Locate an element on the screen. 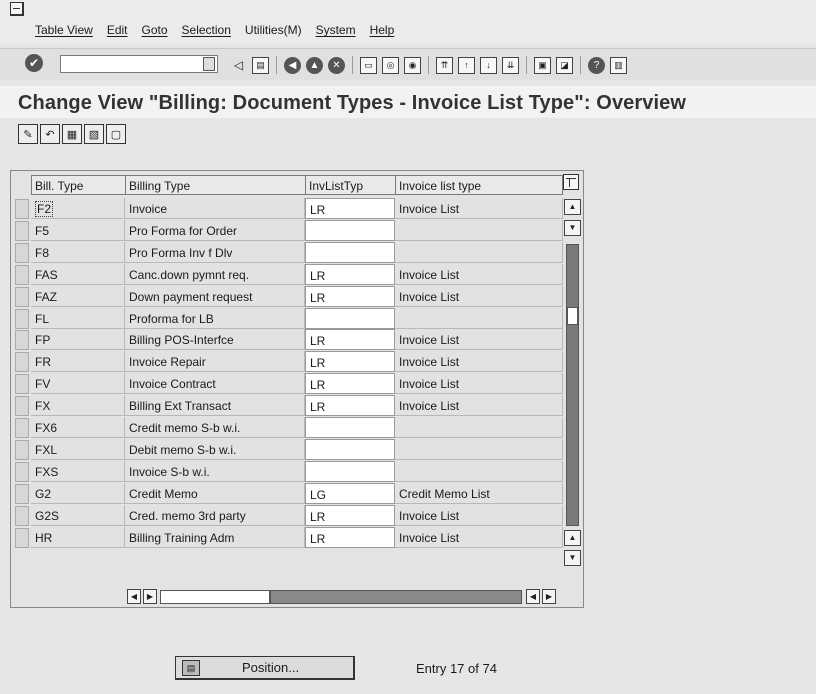 The height and width of the screenshot is (694, 816). vertical-scrollbar: ▲ ▼ ▲ ▼ is located at coordinates (572, 382).